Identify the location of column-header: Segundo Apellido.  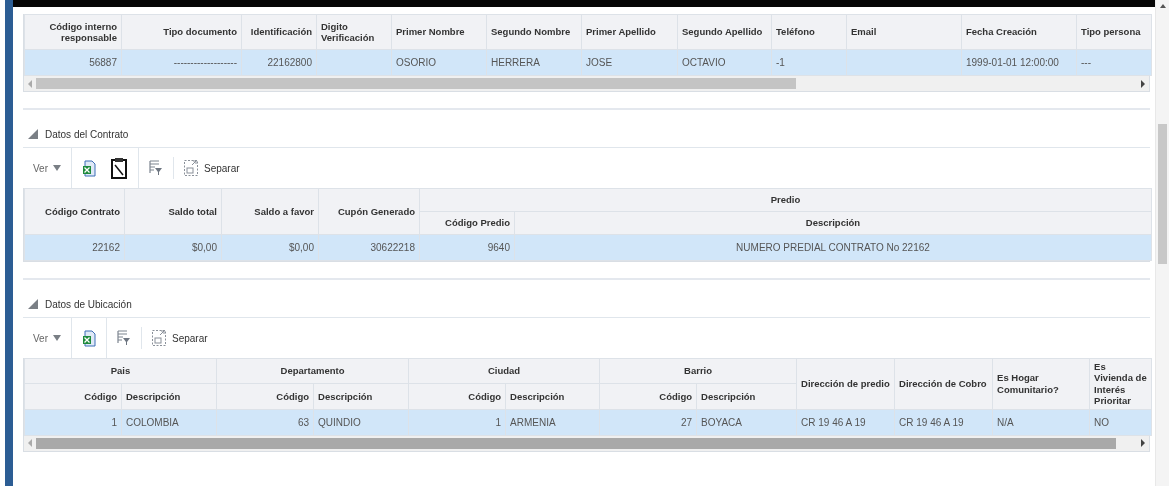
(724, 32).